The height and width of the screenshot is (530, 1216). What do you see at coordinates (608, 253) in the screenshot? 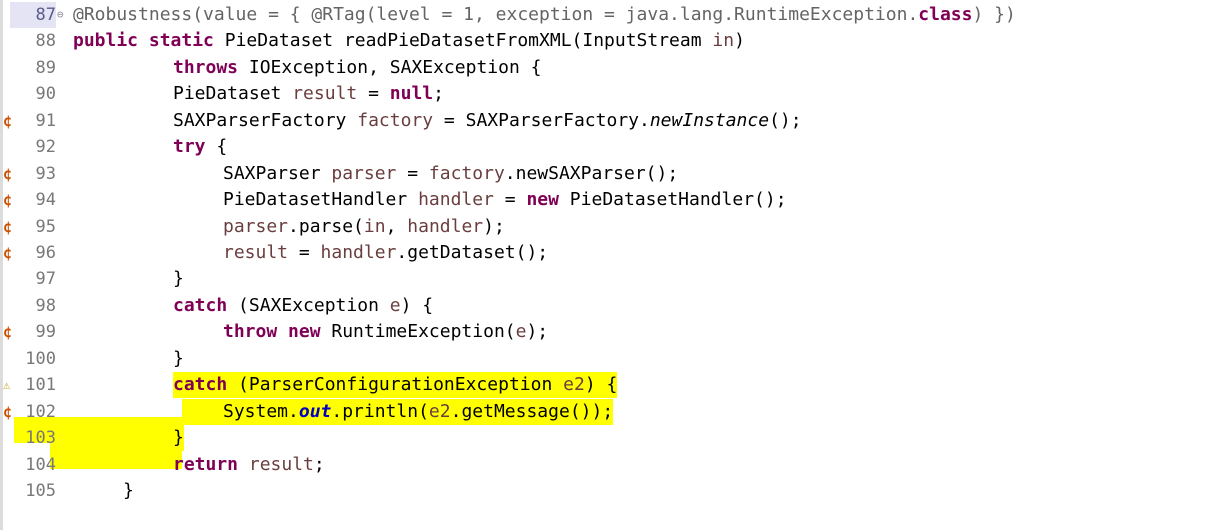
I see `code-line: ¢ 96 result = handler.getDataset();` at bounding box center [608, 253].